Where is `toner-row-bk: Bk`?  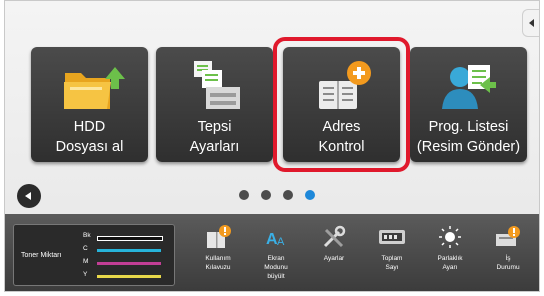 toner-row-bk: Bk is located at coordinates (126, 236).